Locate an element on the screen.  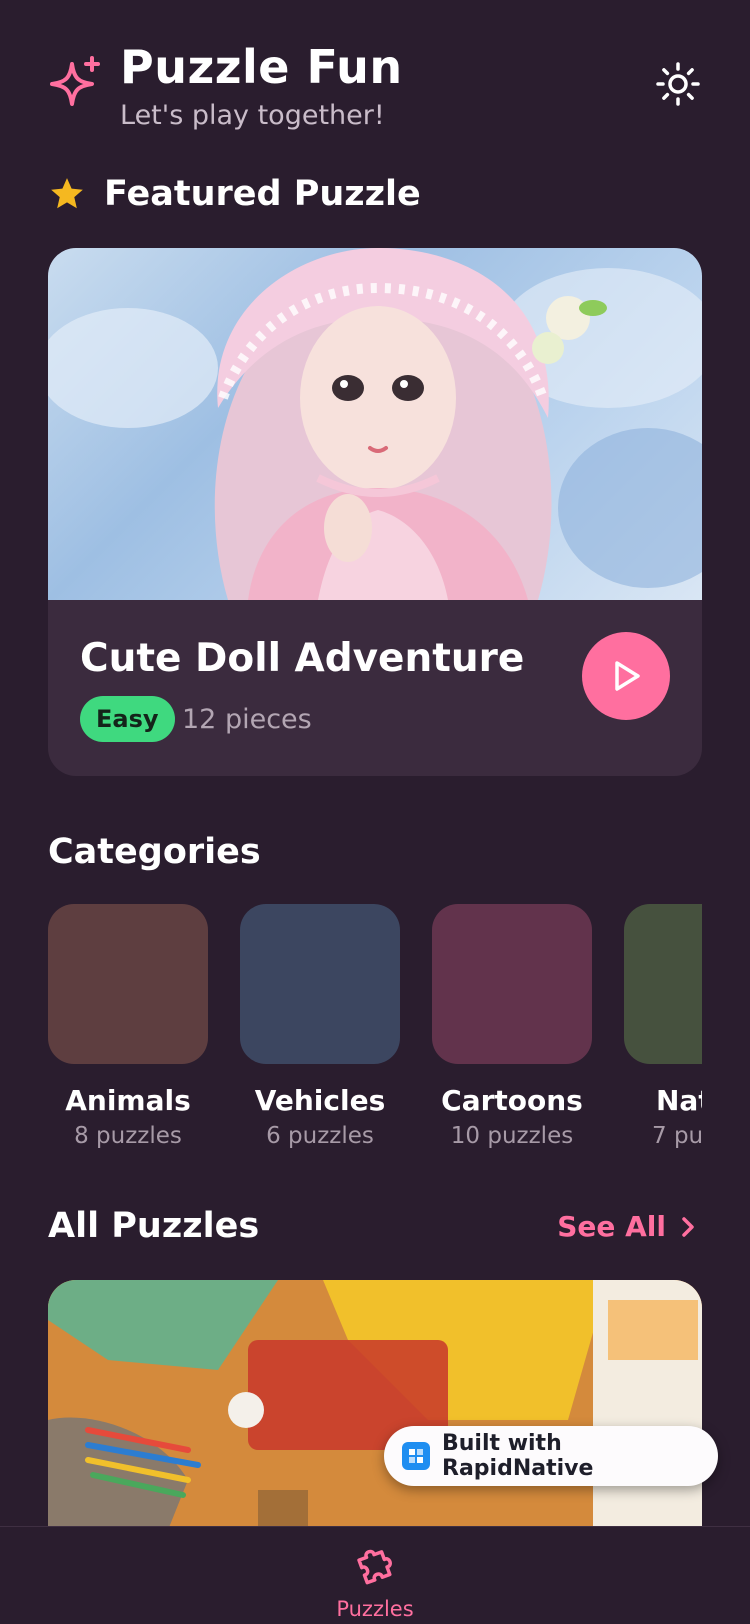
play-button is located at coordinates (626, 676).